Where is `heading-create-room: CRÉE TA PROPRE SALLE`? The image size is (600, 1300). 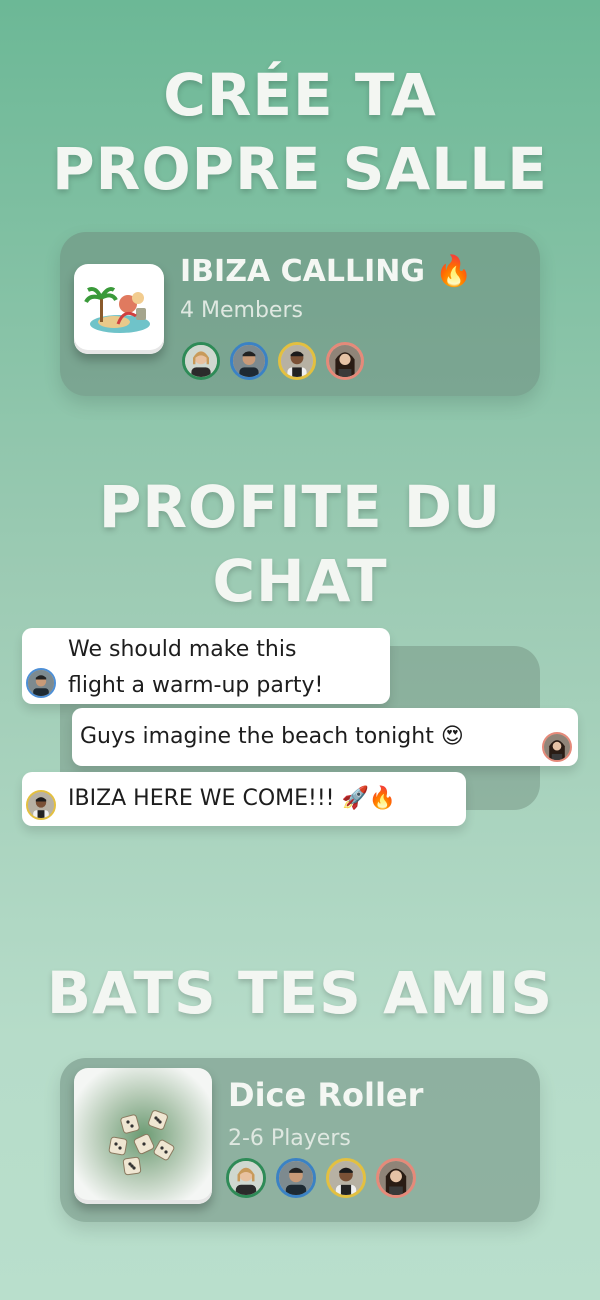 heading-create-room: CRÉE TA PROPRE SALLE is located at coordinates (300, 132).